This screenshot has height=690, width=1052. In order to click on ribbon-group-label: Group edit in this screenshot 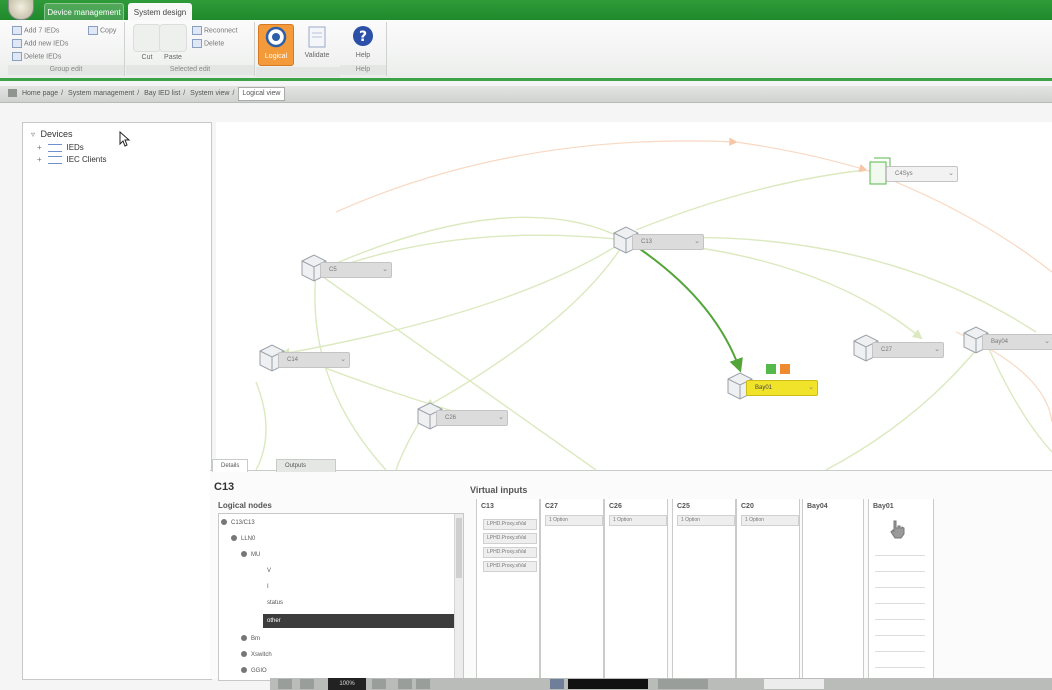, I will do `click(66, 70)`.